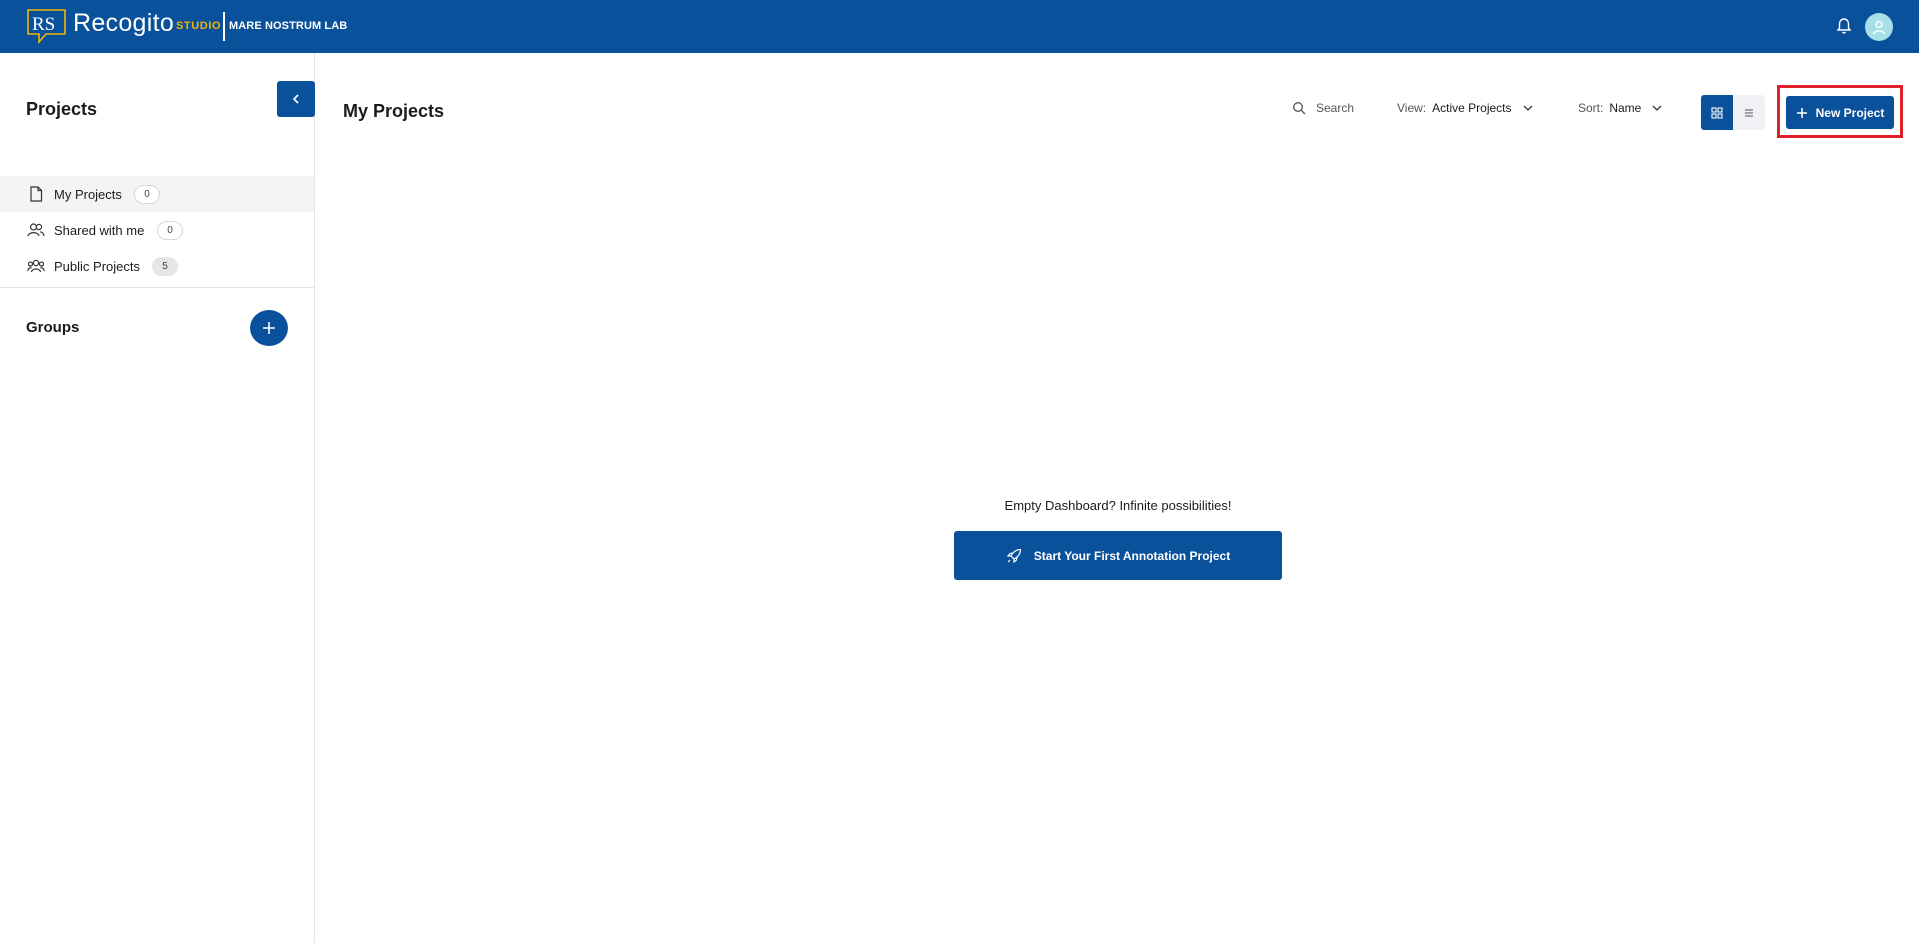  What do you see at coordinates (123, 23) in the screenshot?
I see `app-name: Recogito` at bounding box center [123, 23].